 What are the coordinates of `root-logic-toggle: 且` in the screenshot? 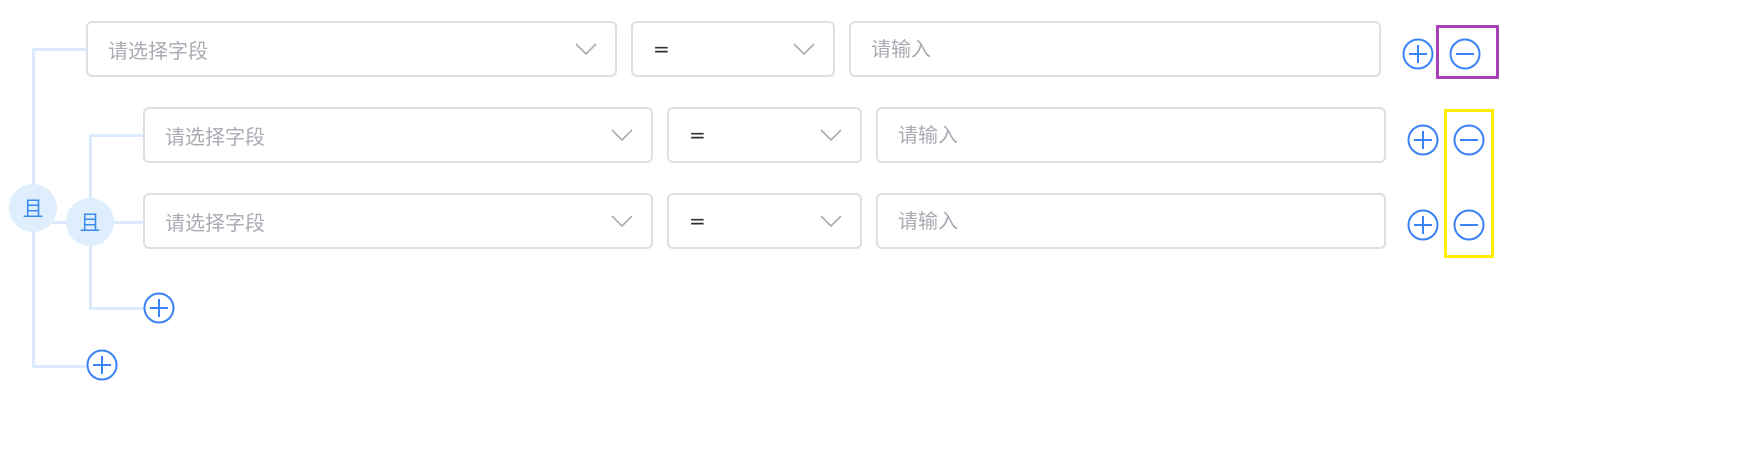 It's located at (33, 208).